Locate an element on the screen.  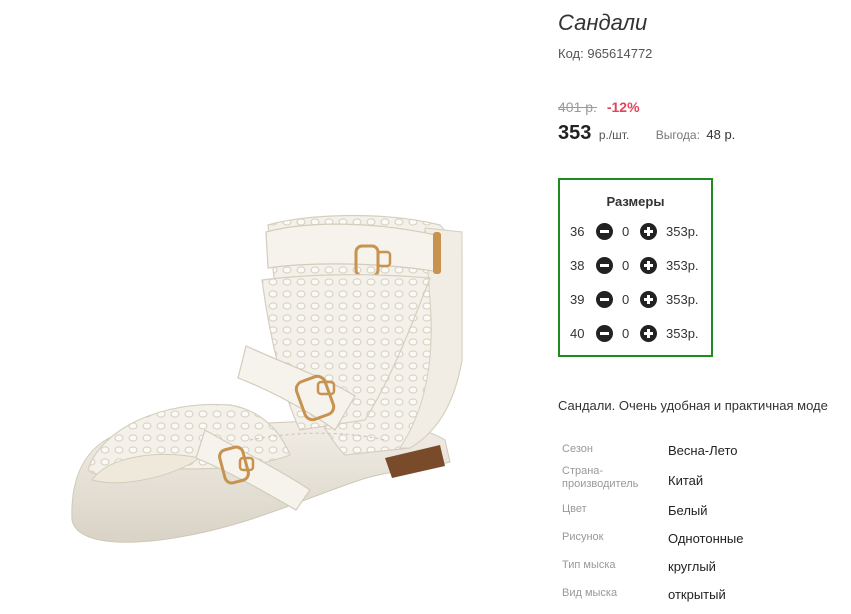
savings-label: Выгода: is located at coordinates (677, 135).